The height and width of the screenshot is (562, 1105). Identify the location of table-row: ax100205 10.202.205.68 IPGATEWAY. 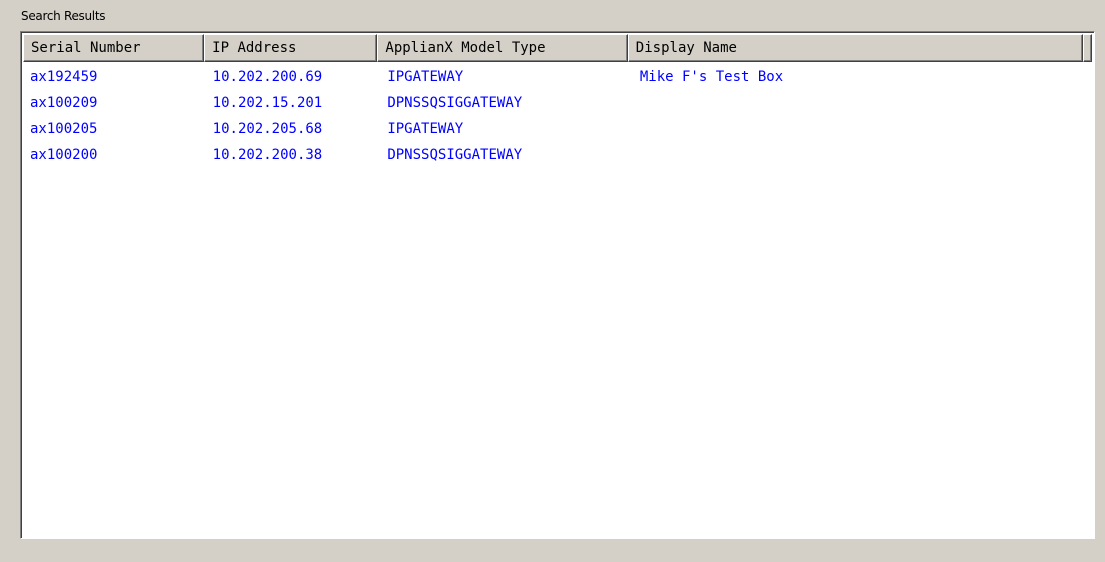
(557, 129).